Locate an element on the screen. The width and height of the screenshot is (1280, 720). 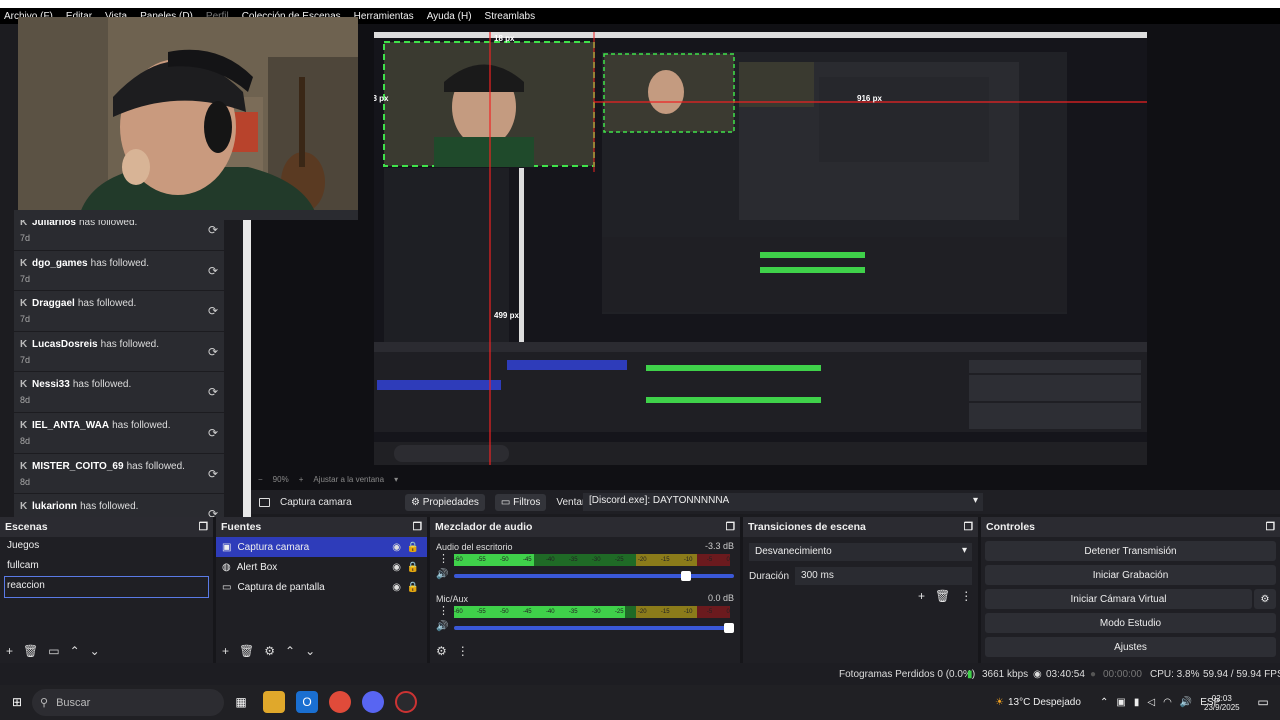
measure-right: 916 px is located at coordinates (869, 98).